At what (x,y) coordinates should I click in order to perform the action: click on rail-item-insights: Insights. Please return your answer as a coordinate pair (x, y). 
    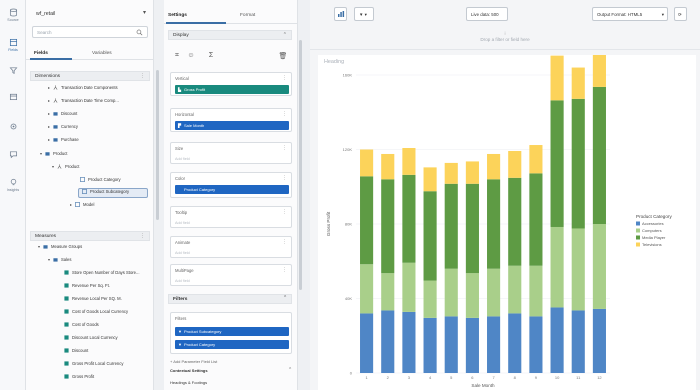
    Looking at the image, I should click on (13, 185).